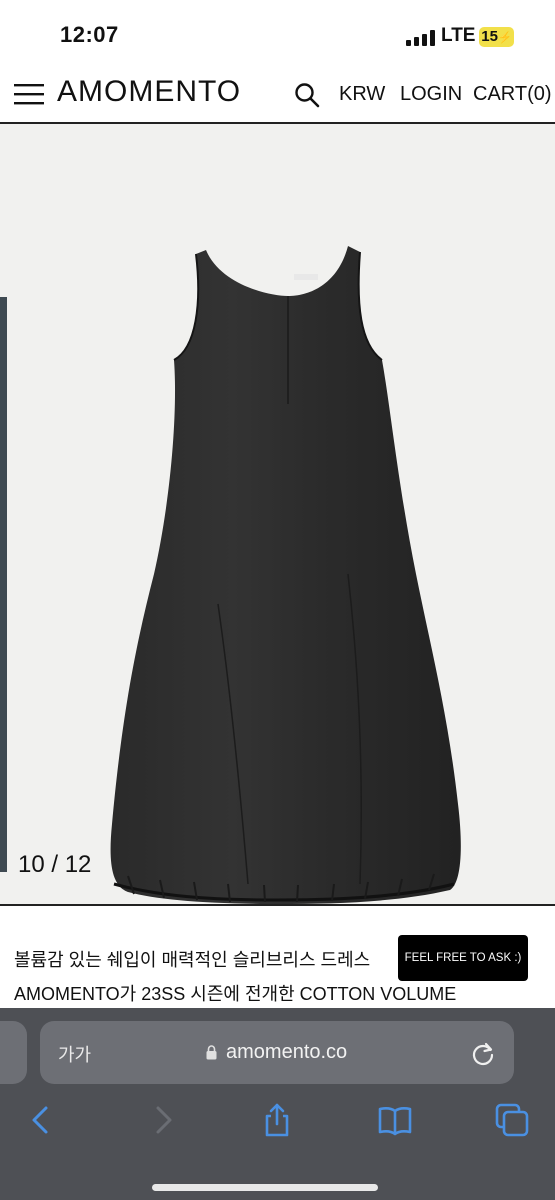 The image size is (555, 1200). What do you see at coordinates (489, 36) in the screenshot?
I see `battery-level: 15` at bounding box center [489, 36].